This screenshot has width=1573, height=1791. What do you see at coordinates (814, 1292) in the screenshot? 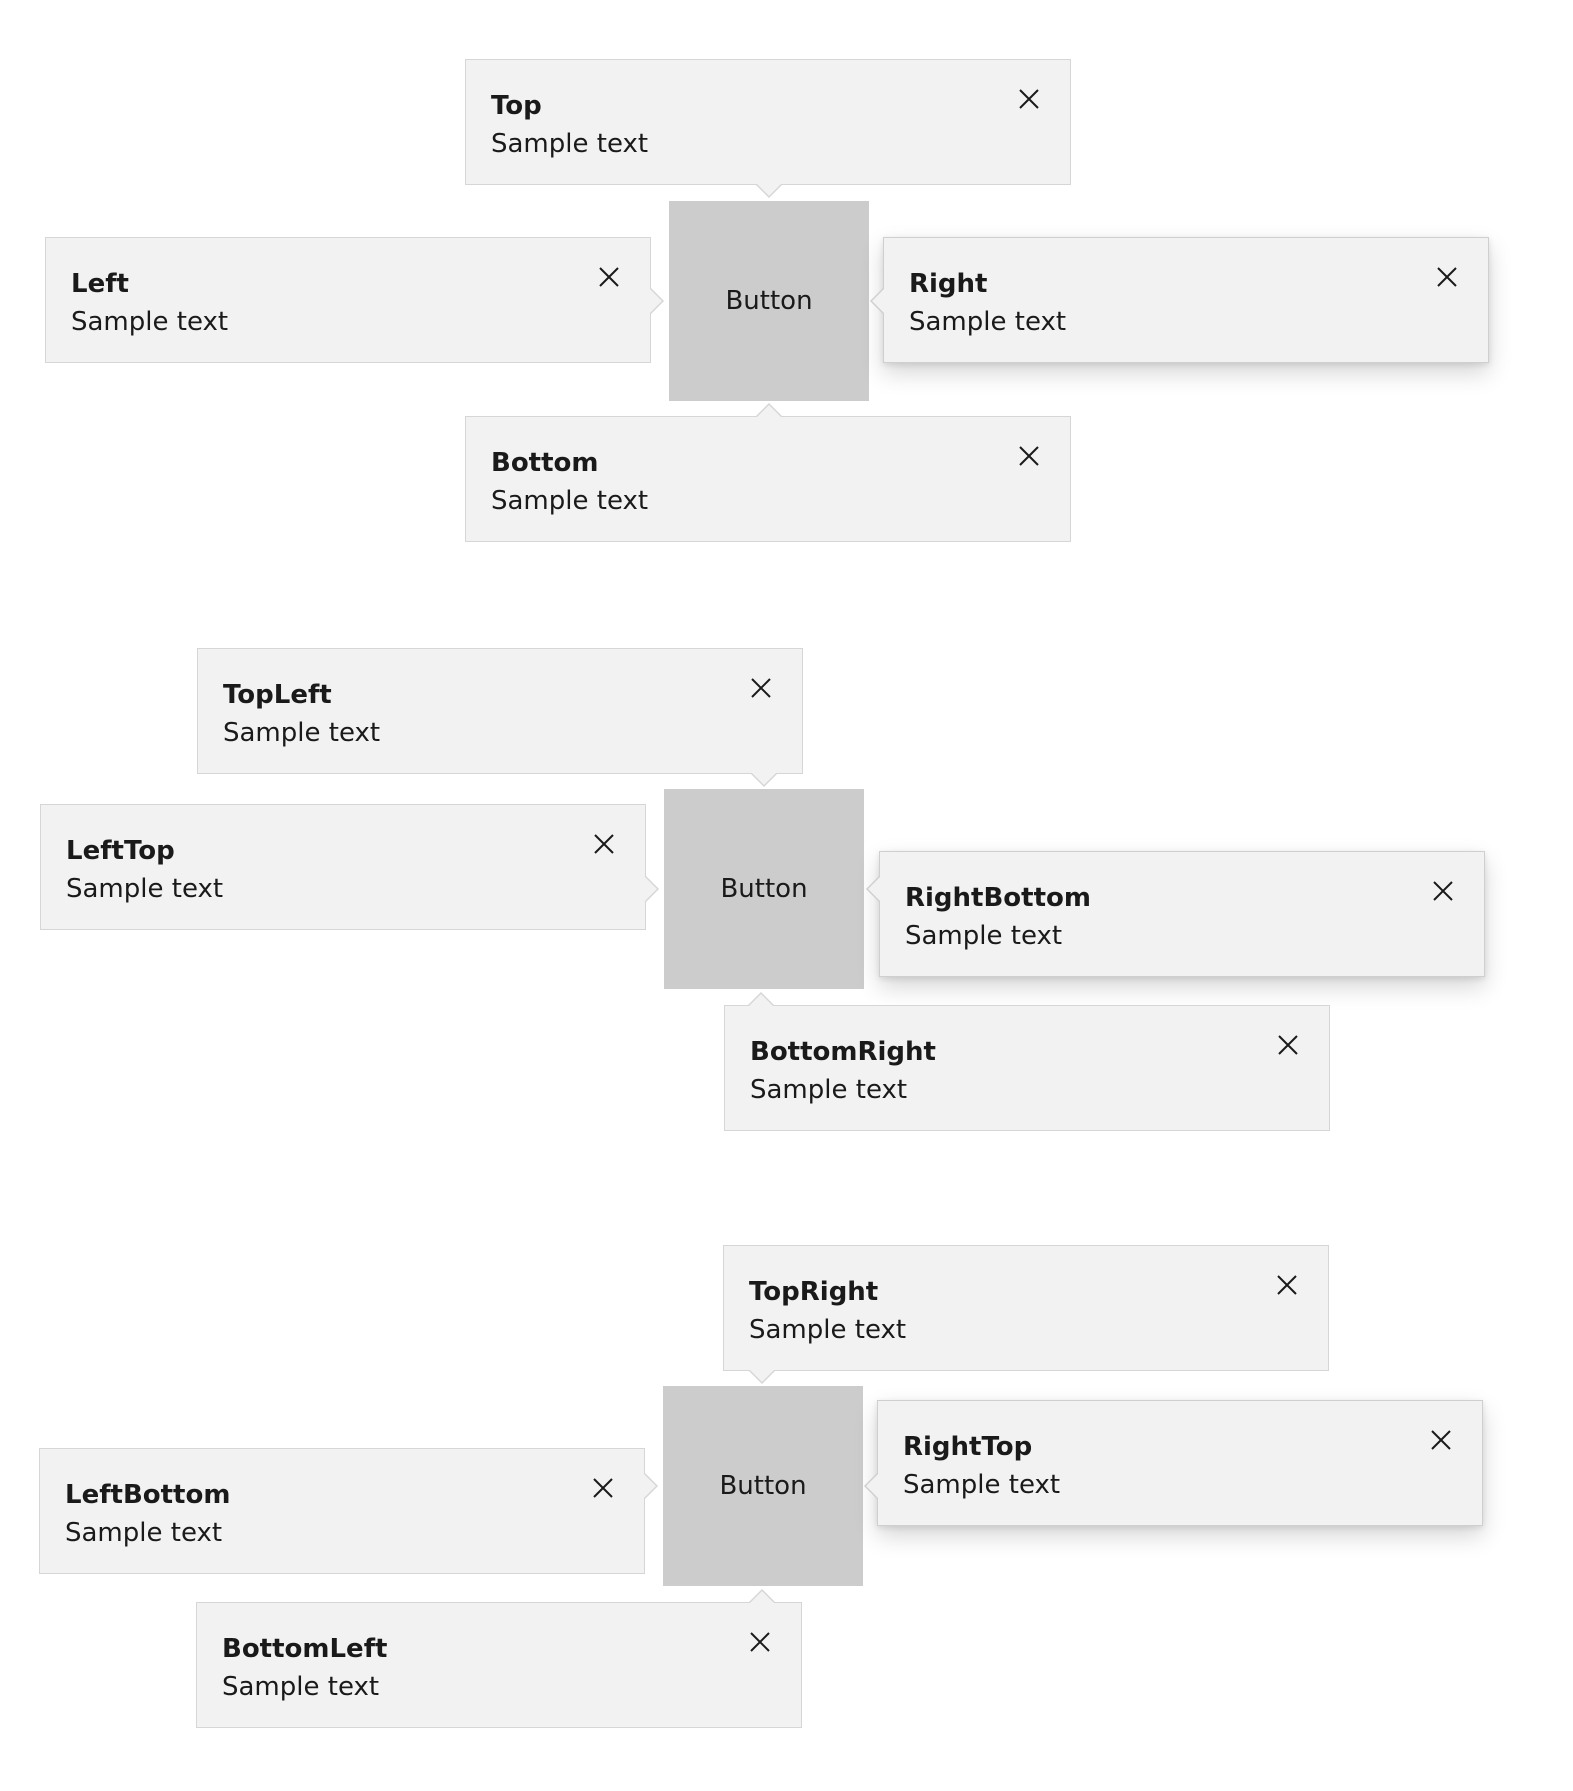
I see `tip-title: TopRight` at bounding box center [814, 1292].